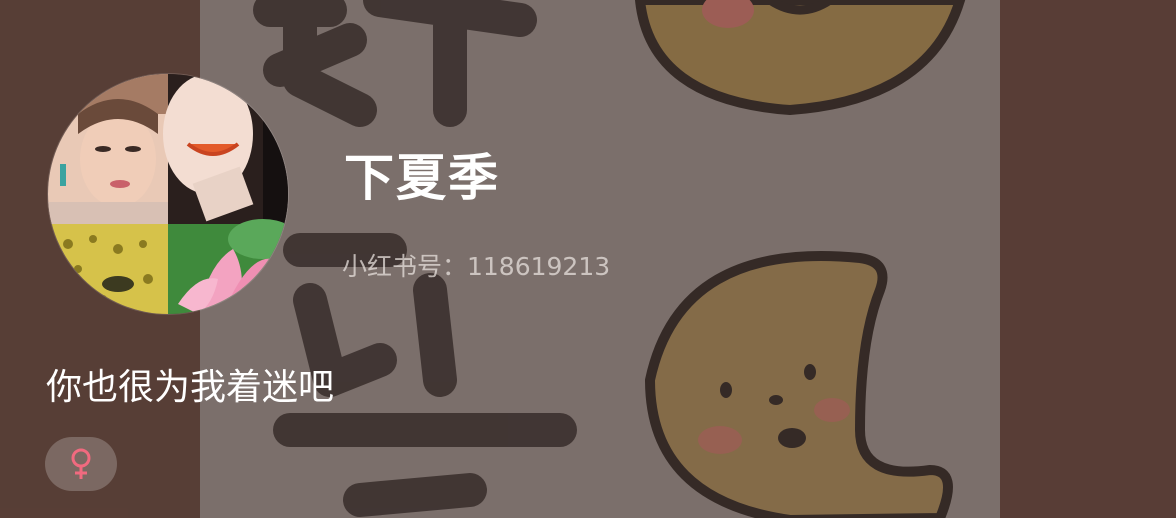 Image resolution: width=1176 pixels, height=518 pixels. I want to click on bio-text: 你也很为我着迷吧, so click(190, 387).